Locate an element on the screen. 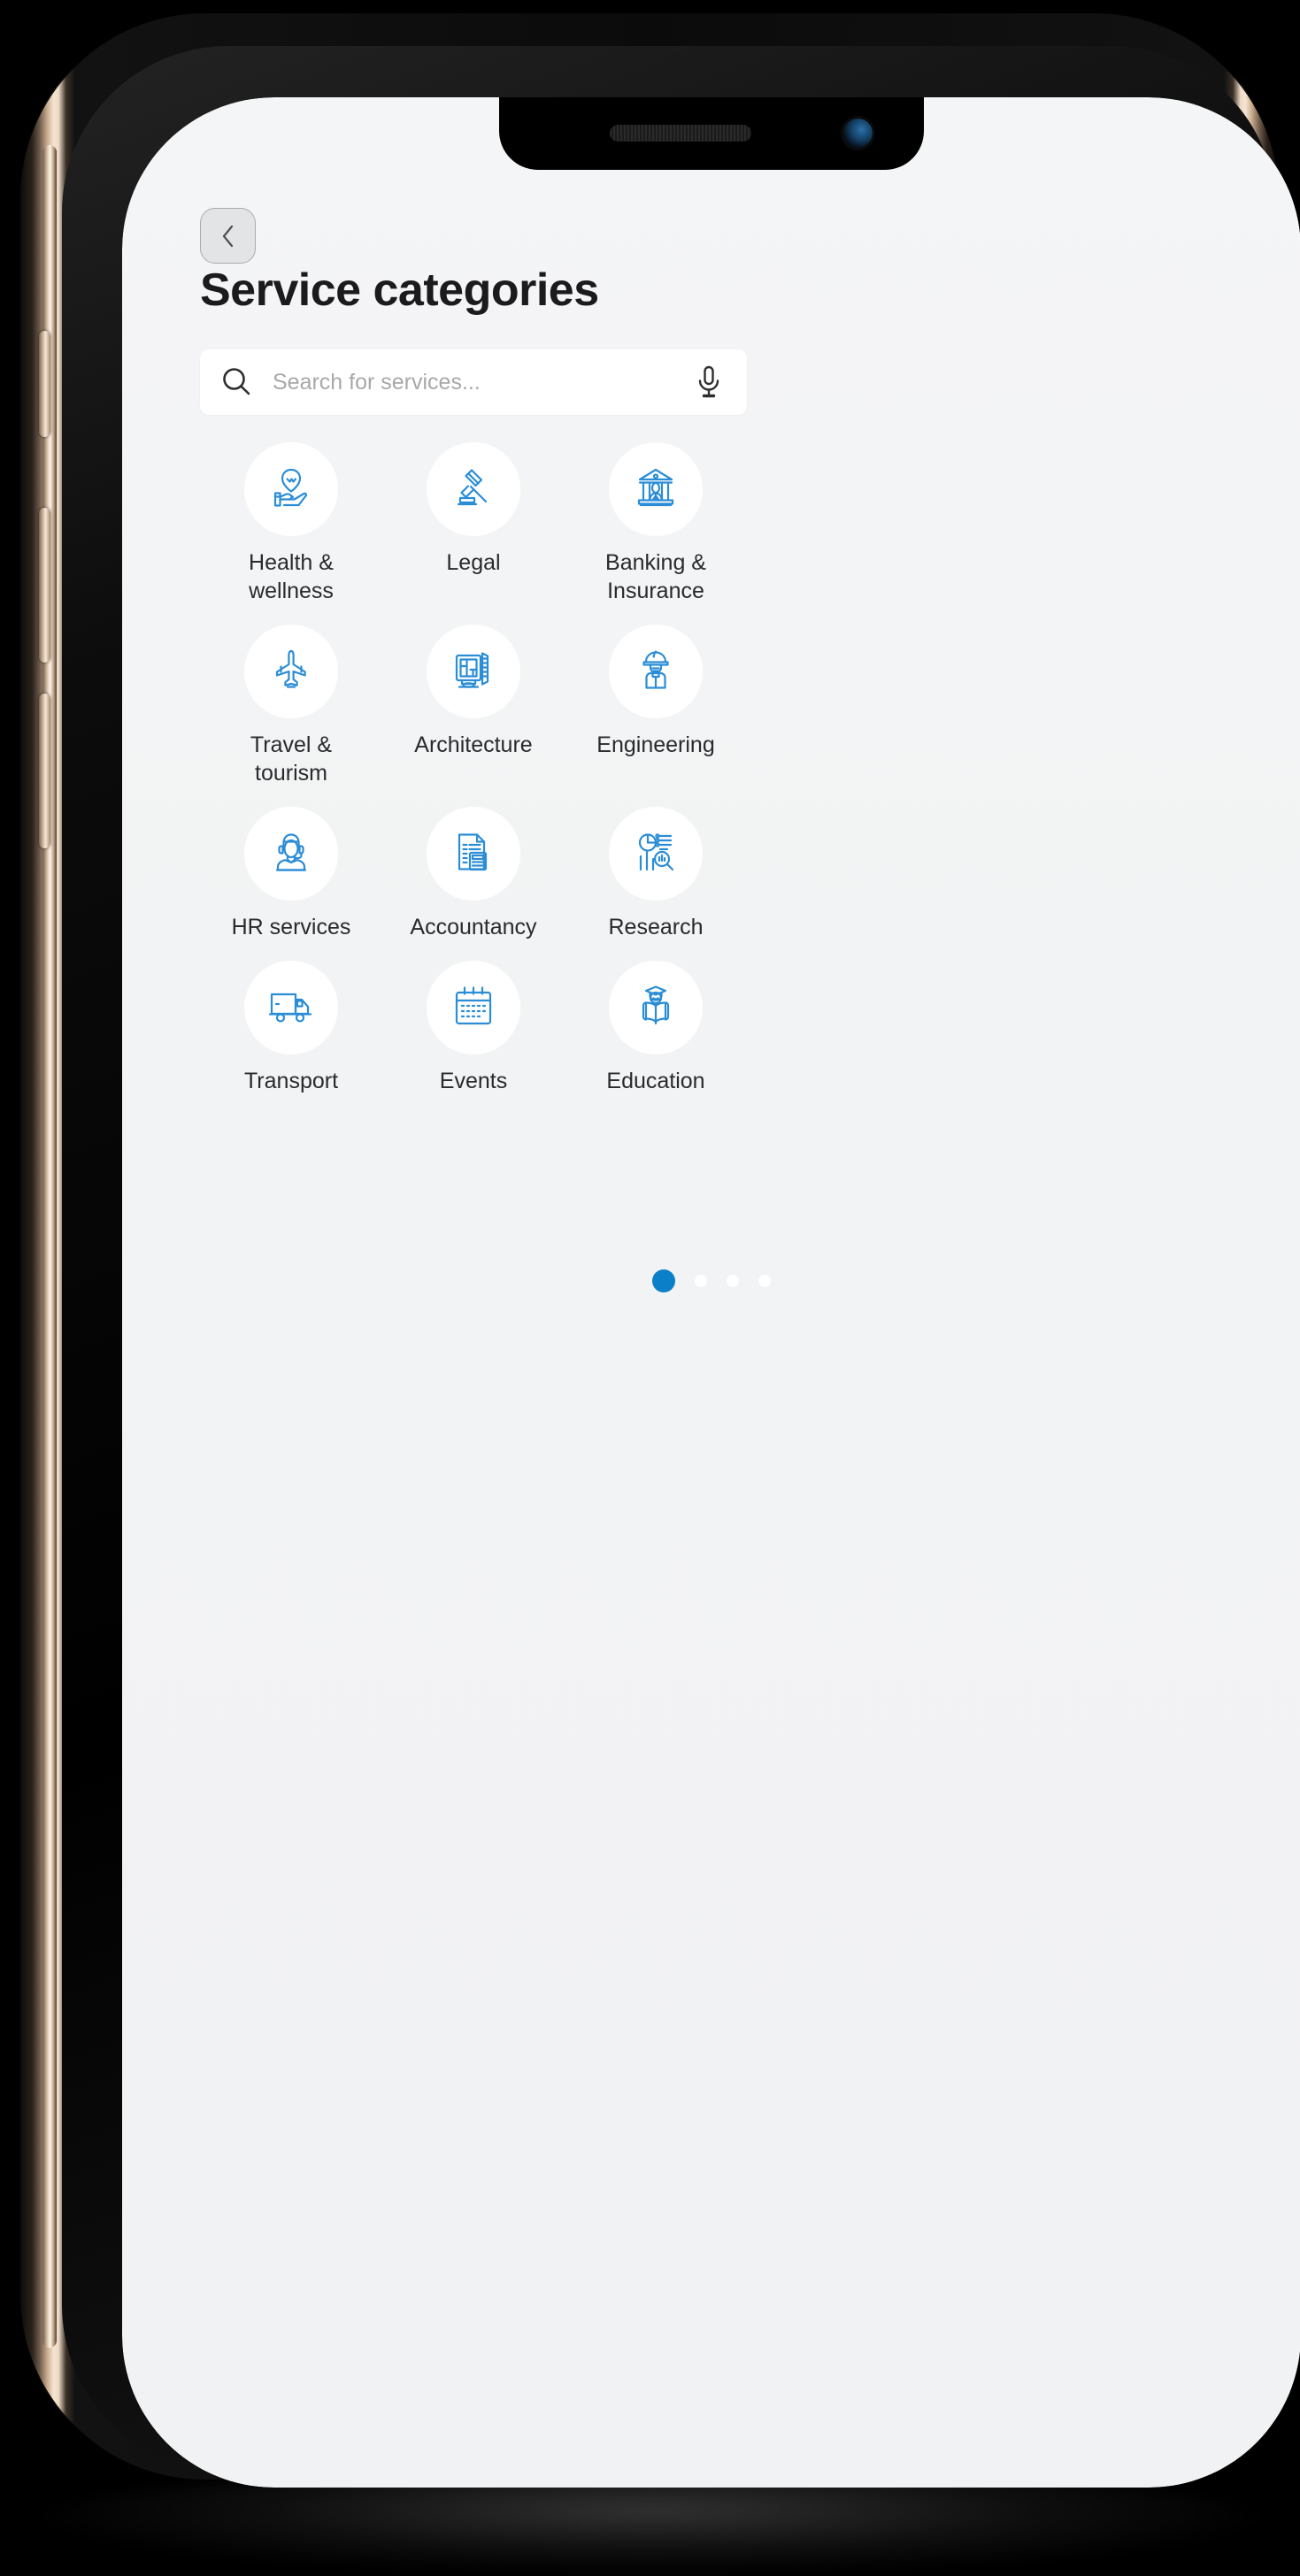 The height and width of the screenshot is (2576, 1300). hand-holding-heart-icon is located at coordinates (291, 490).